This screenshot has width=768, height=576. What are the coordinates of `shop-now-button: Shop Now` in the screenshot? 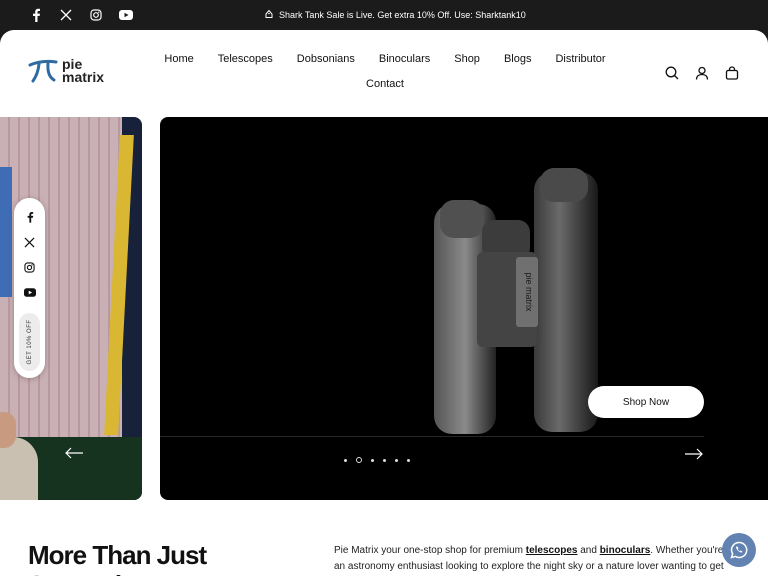 It's located at (646, 402).